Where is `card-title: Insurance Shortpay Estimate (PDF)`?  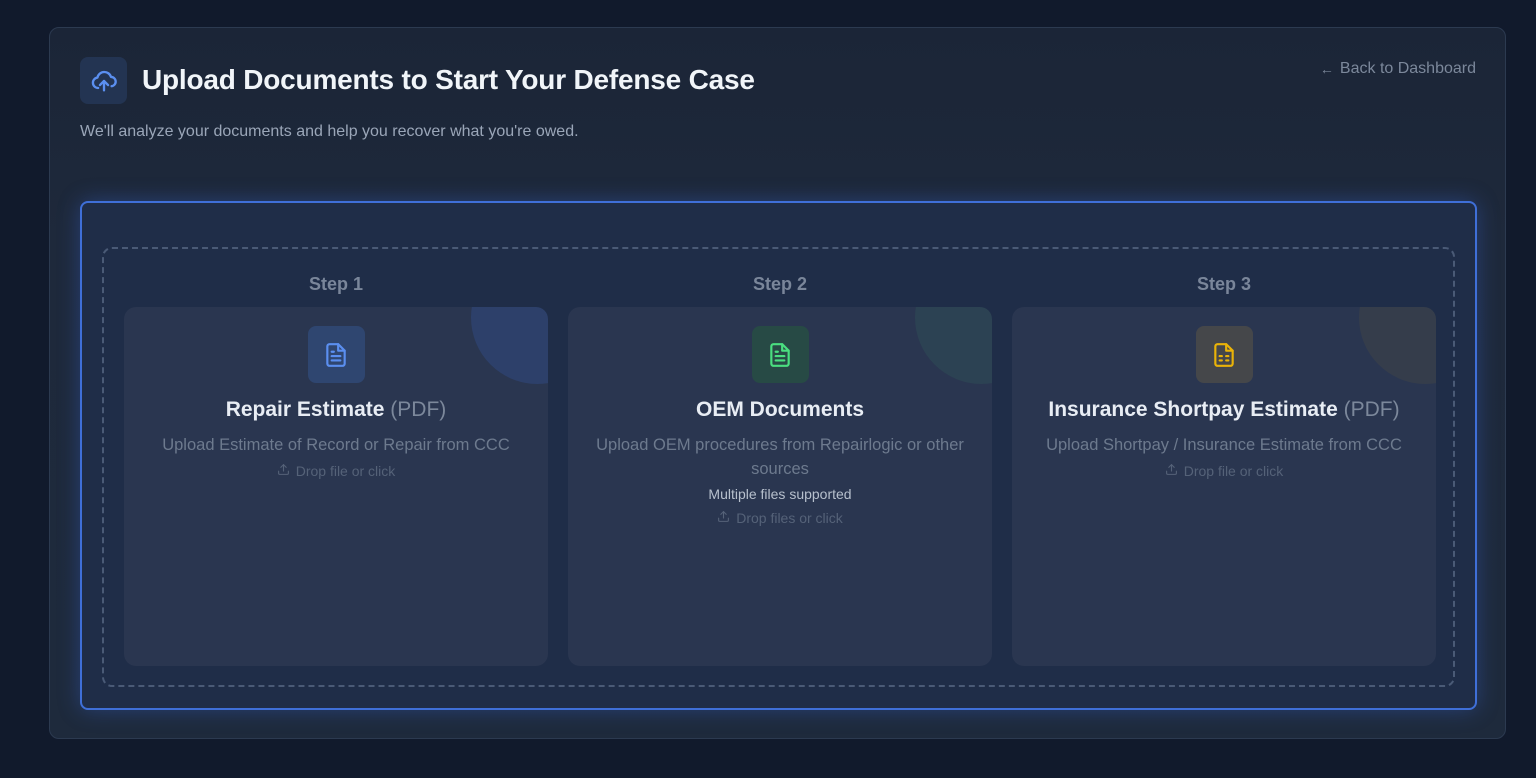
card-title: Insurance Shortpay Estimate (PDF) is located at coordinates (1224, 410).